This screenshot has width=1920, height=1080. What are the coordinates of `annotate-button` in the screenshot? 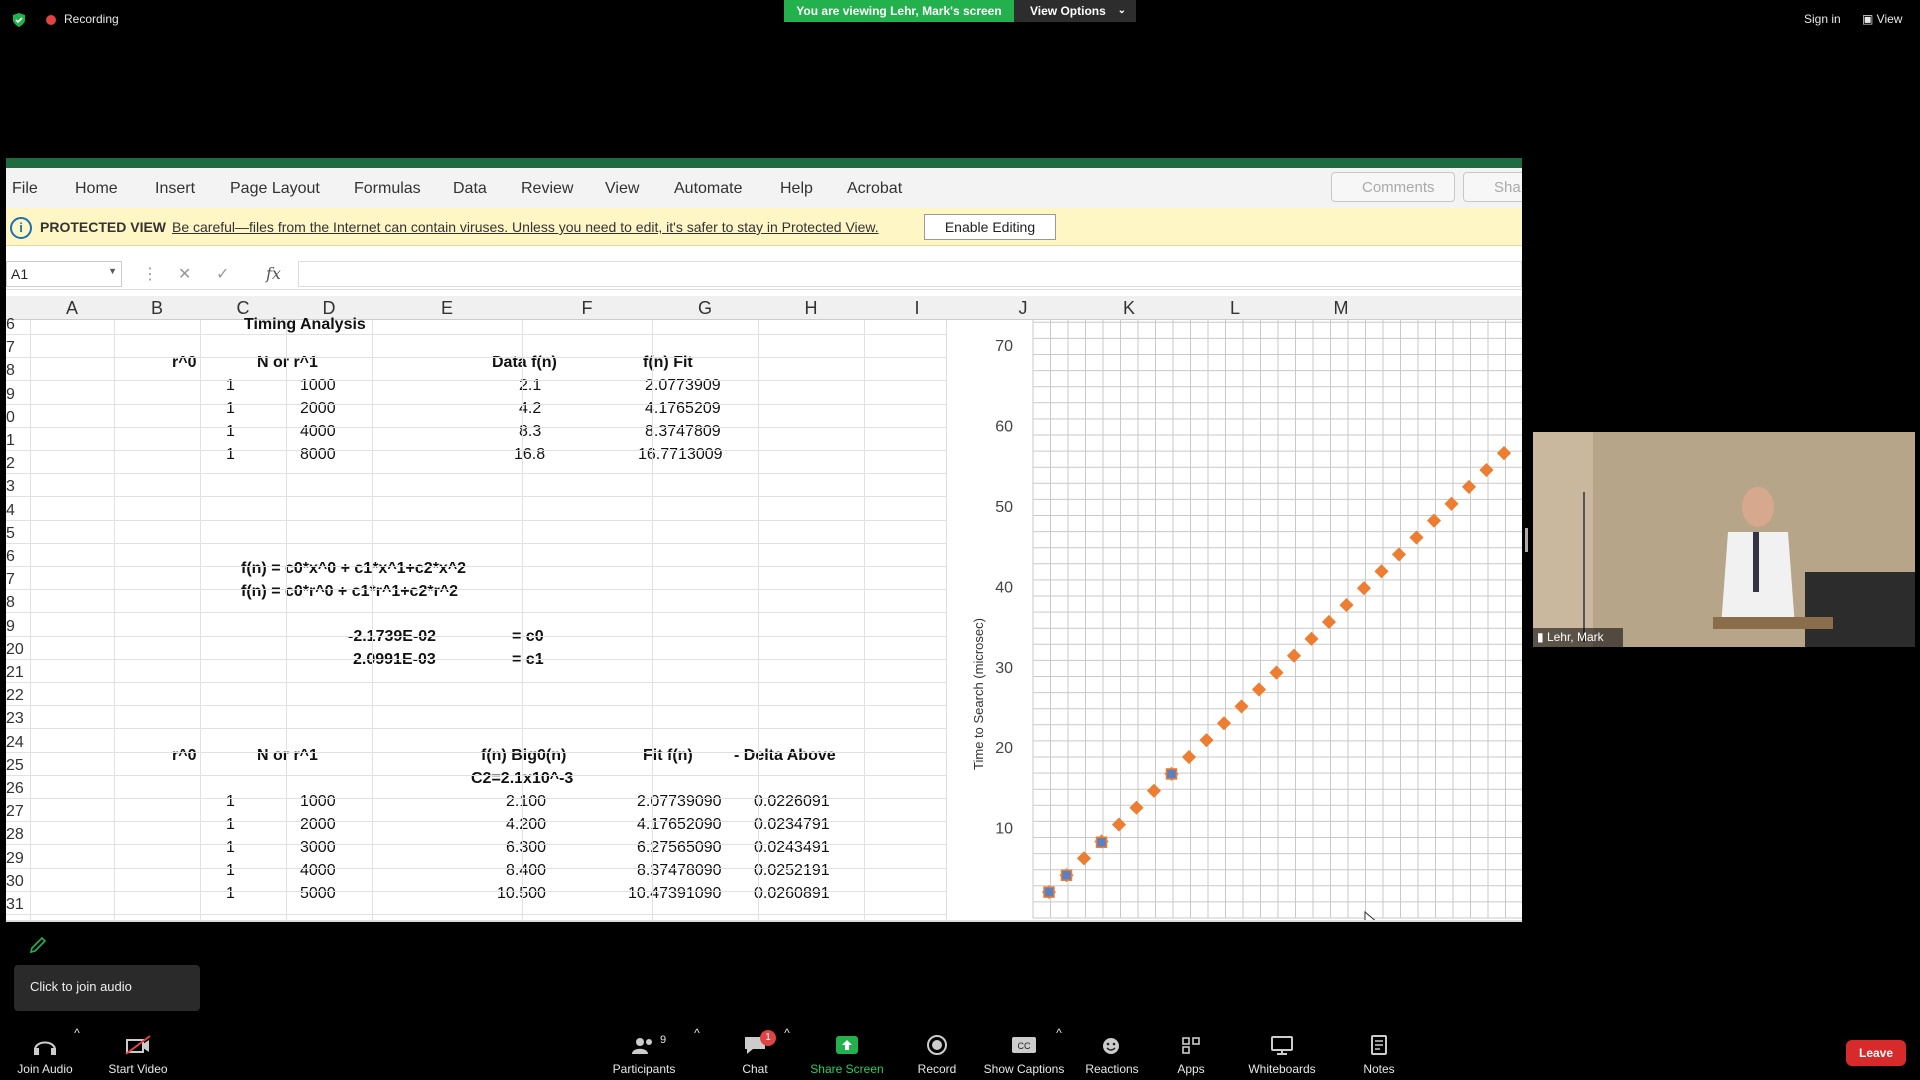 It's located at (38, 943).